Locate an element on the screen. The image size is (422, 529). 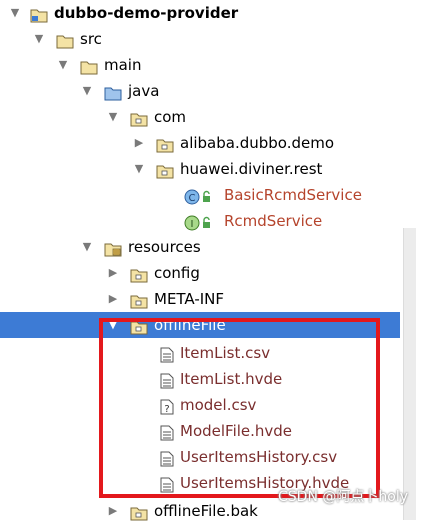
svg-text: C is located at coordinates (192, 198).